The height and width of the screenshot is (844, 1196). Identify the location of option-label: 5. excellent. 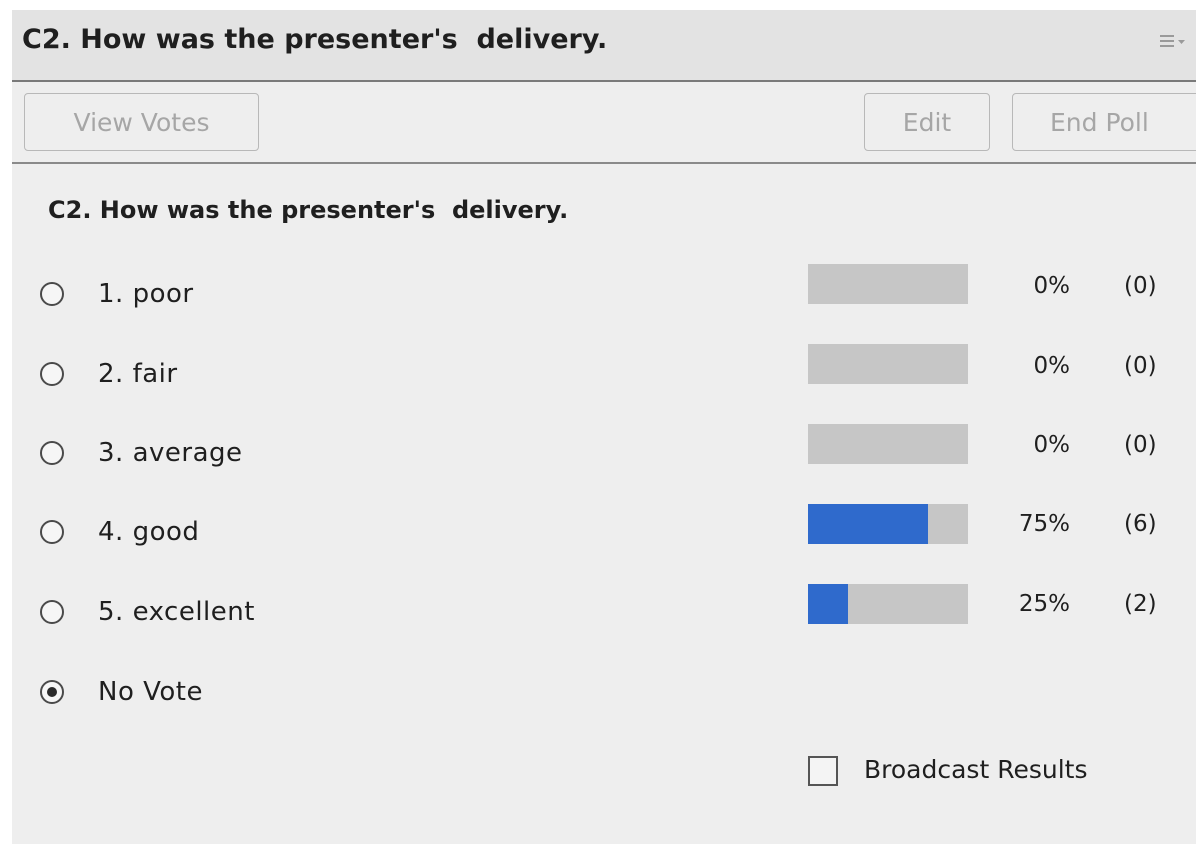
(176, 612).